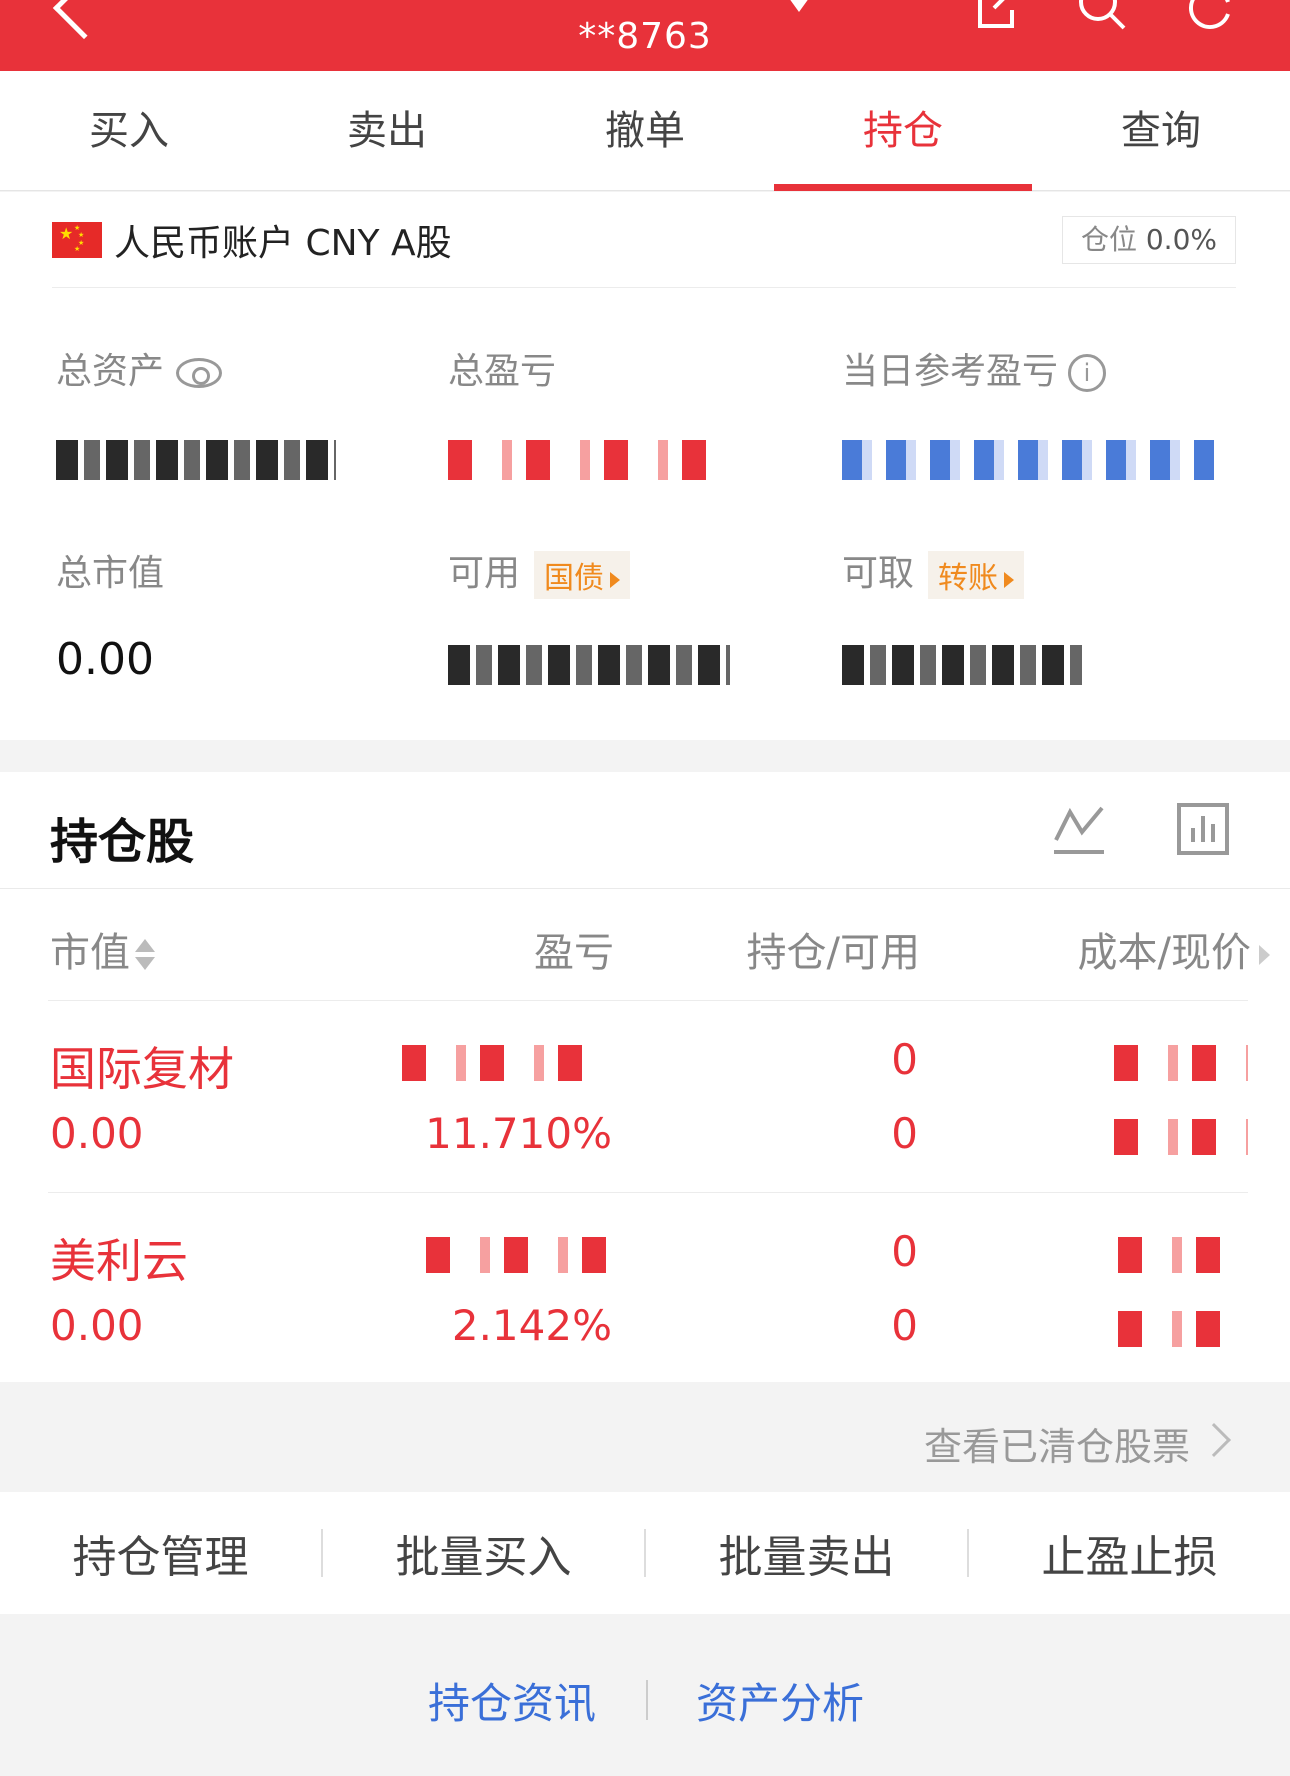 Image resolution: width=1290 pixels, height=1776 pixels. I want to click on cleared-stocks-link: 查看已清仓股票, so click(645, 1437).